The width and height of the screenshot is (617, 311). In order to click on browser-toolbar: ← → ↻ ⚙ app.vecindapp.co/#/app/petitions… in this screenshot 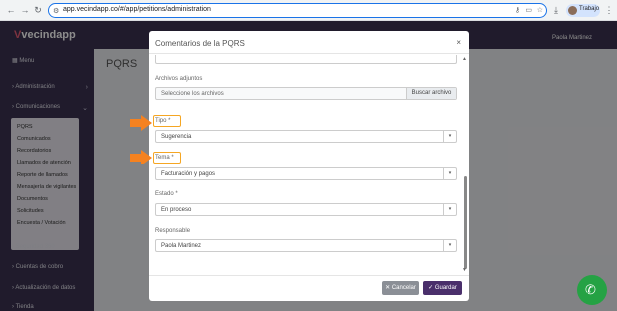, I will do `click(308, 10)`.